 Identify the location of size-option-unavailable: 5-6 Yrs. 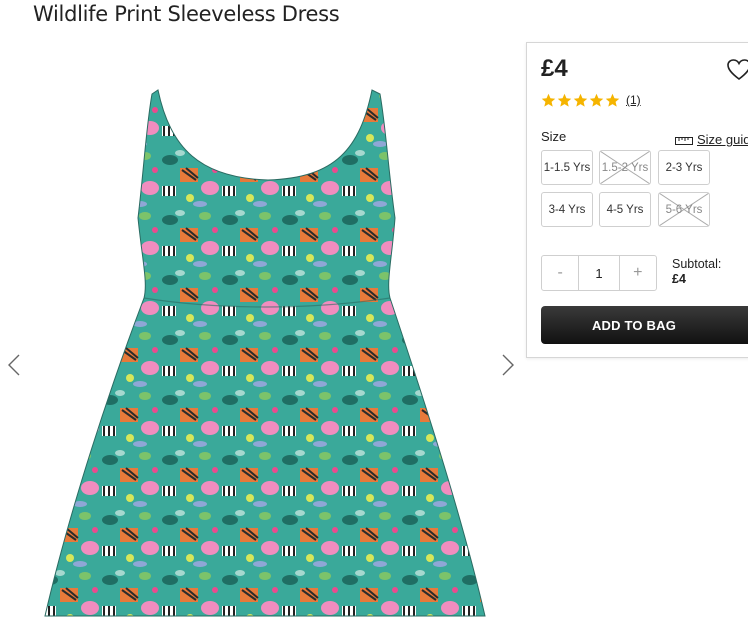
(684, 209).